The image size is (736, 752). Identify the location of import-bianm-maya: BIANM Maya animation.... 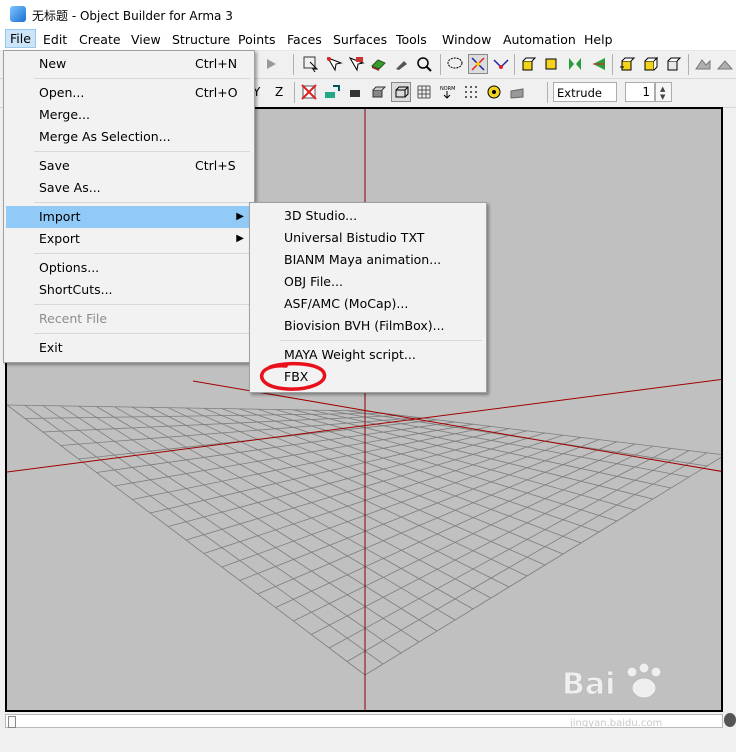
(368, 260).